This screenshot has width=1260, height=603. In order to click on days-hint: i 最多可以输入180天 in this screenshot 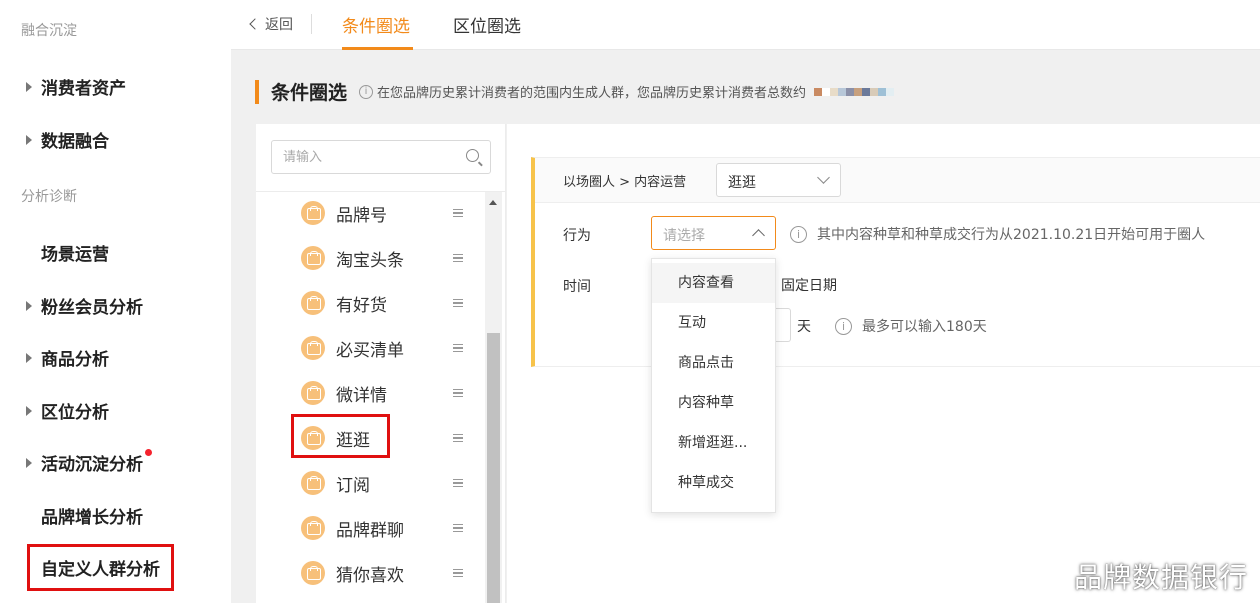, I will do `click(911, 326)`.